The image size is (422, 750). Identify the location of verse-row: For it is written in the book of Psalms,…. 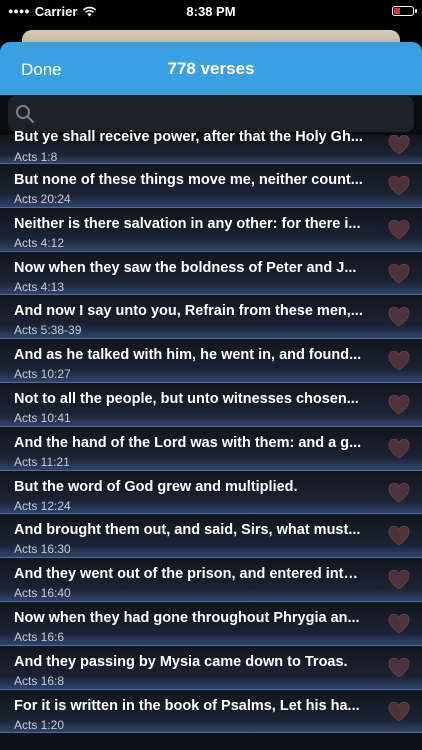
(211, 711).